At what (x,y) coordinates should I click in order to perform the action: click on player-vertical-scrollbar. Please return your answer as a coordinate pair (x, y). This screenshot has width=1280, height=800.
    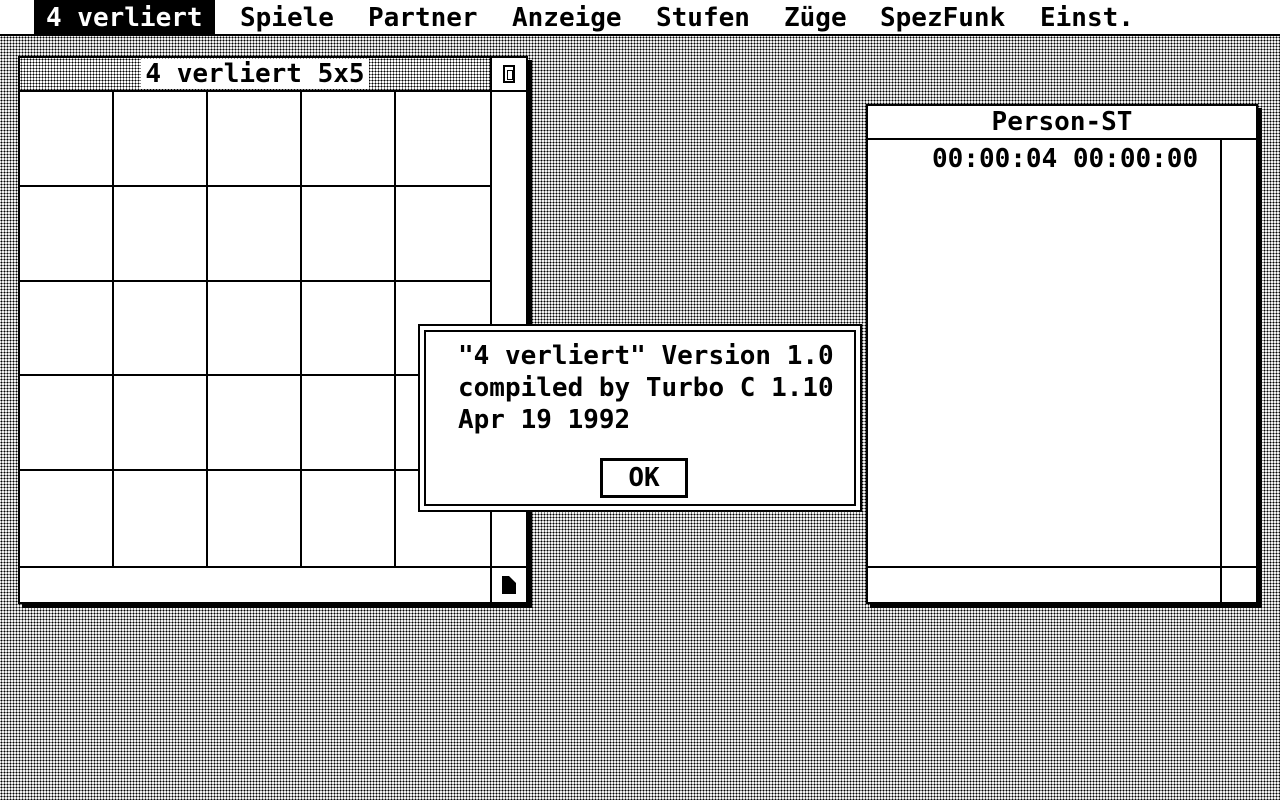
    Looking at the image, I should click on (1238, 354).